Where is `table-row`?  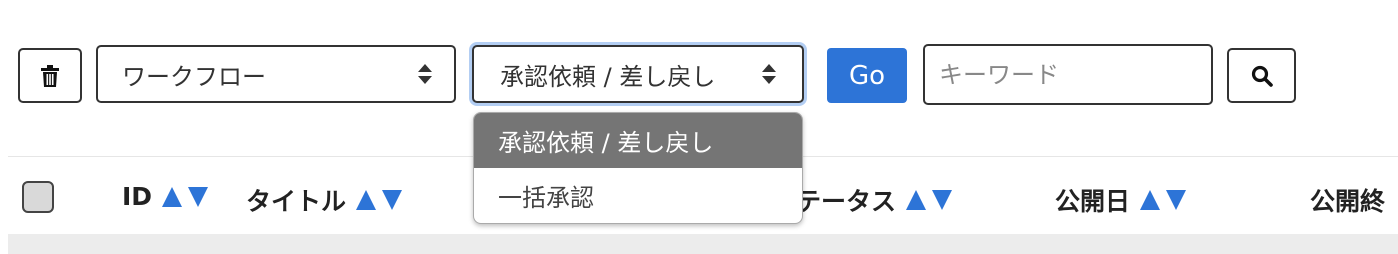
table-row is located at coordinates (703, 244).